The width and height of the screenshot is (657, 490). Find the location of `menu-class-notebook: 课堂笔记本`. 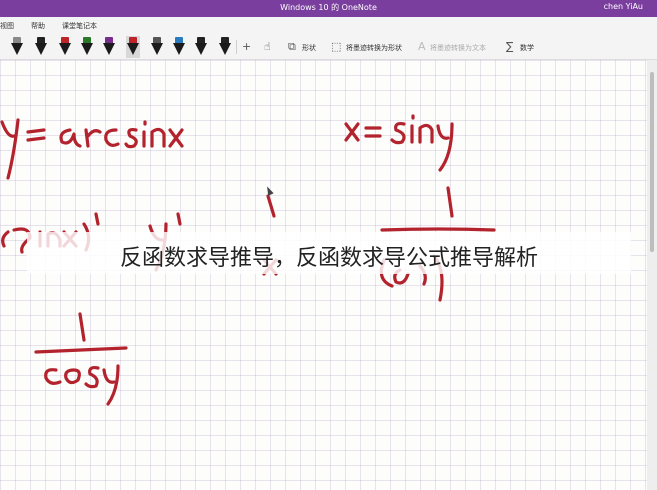

menu-class-notebook: 课堂笔记本 is located at coordinates (79, 26).